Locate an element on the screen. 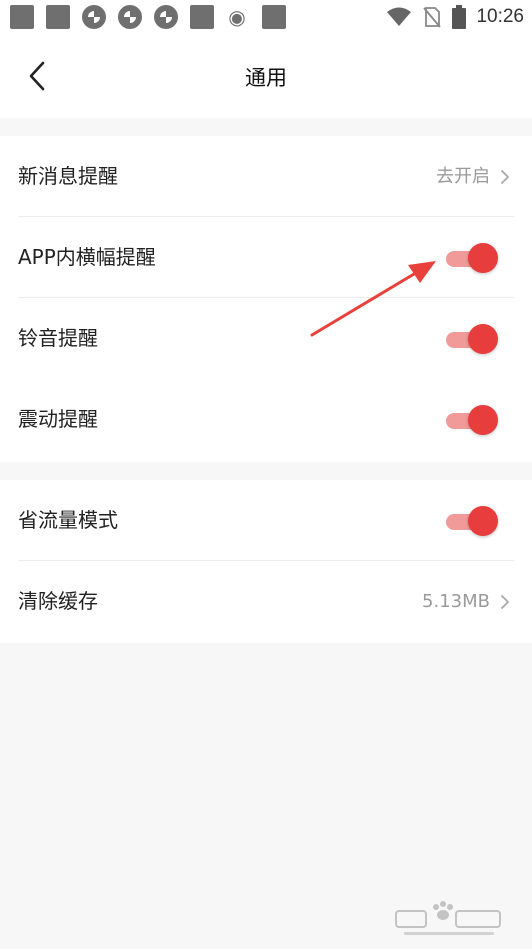 The width and height of the screenshot is (532, 949). cache-size-value: 5.13MB is located at coordinates (456, 601).